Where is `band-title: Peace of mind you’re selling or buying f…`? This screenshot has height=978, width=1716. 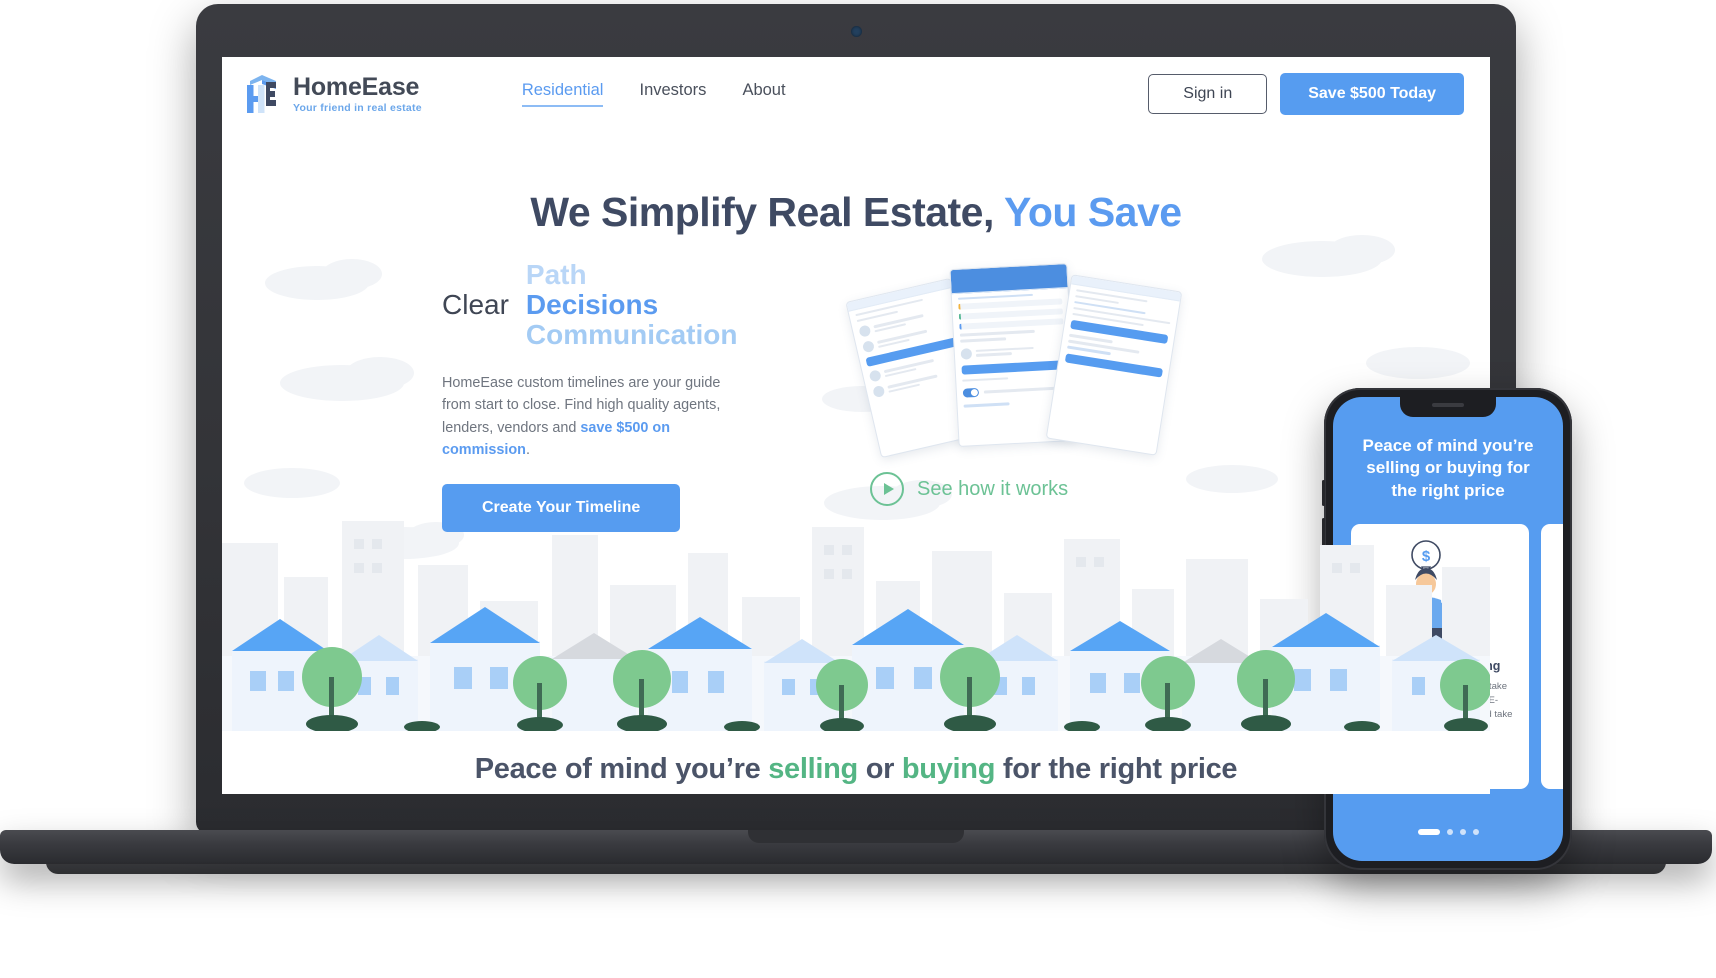
band-title: Peace of mind you’re selling or buying f… is located at coordinates (856, 769).